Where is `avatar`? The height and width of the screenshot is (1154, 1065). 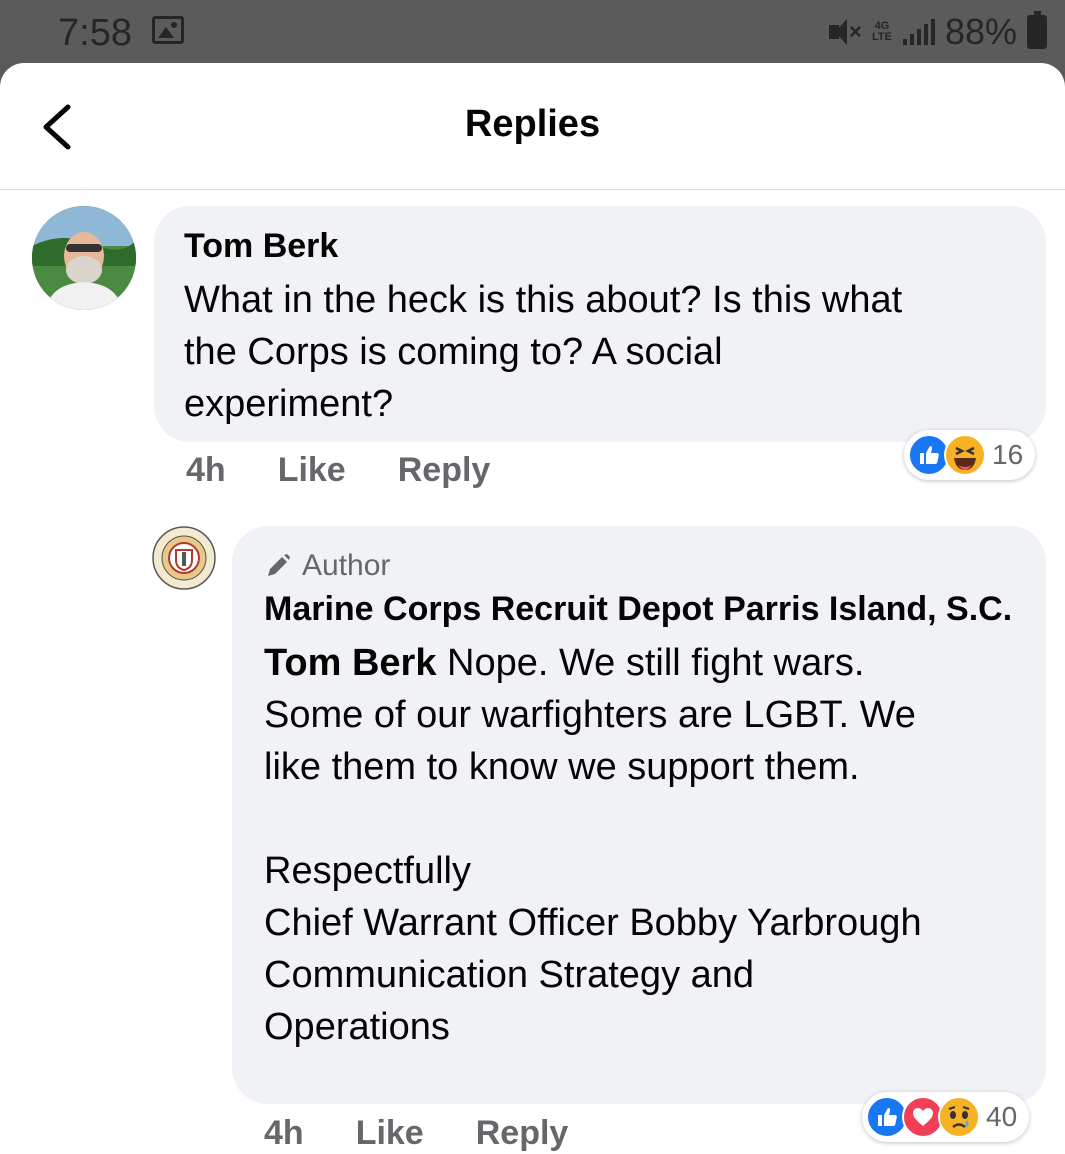
avatar is located at coordinates (84, 258).